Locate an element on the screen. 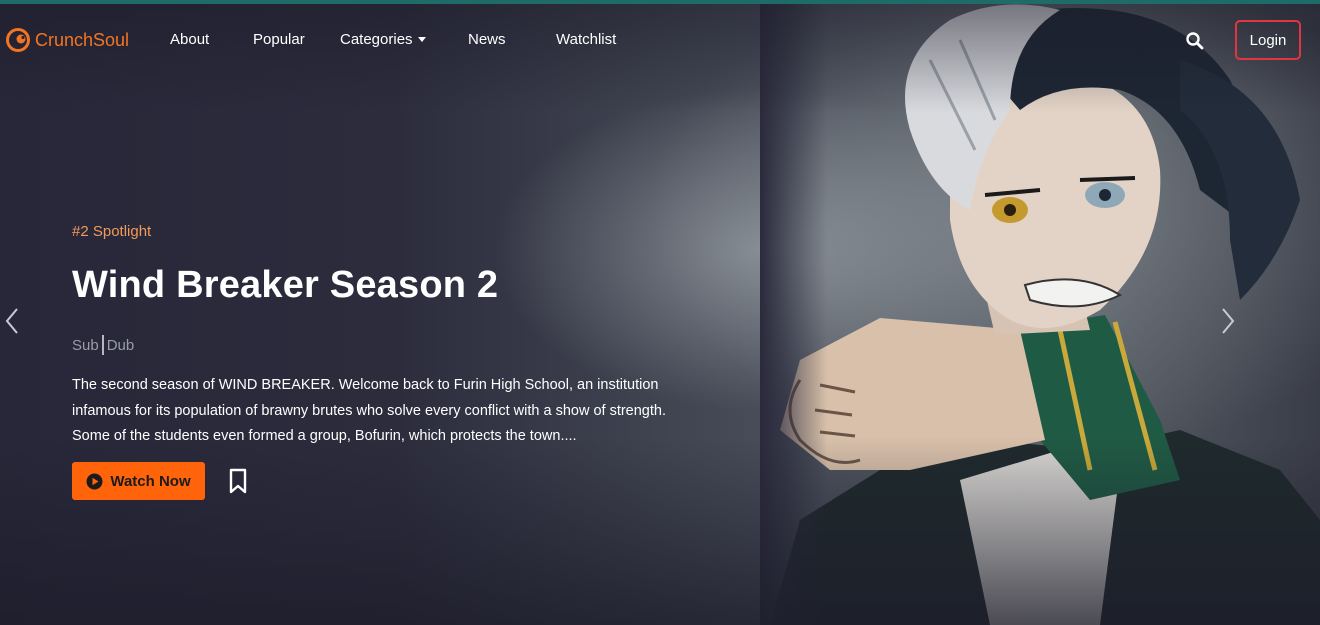  nav-categories-label: Categories is located at coordinates (376, 39).